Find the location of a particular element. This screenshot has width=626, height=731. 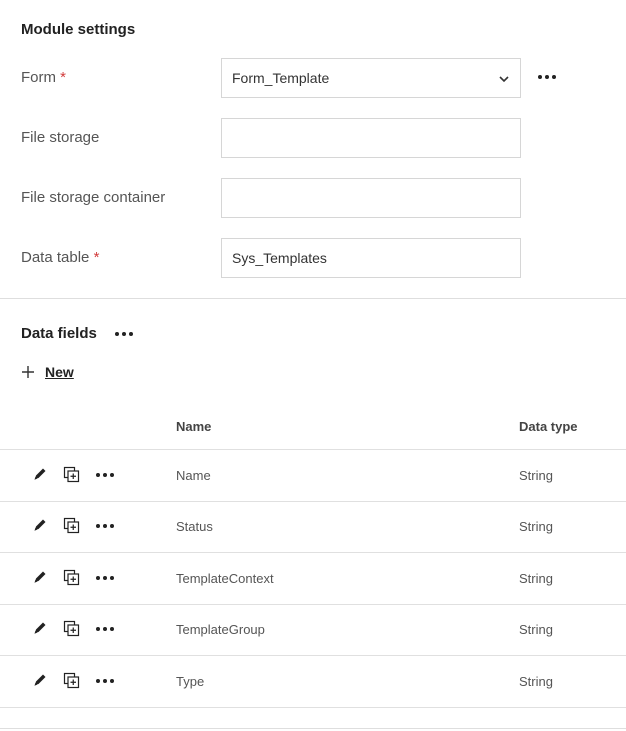

new-field-label: New is located at coordinates (59, 372).